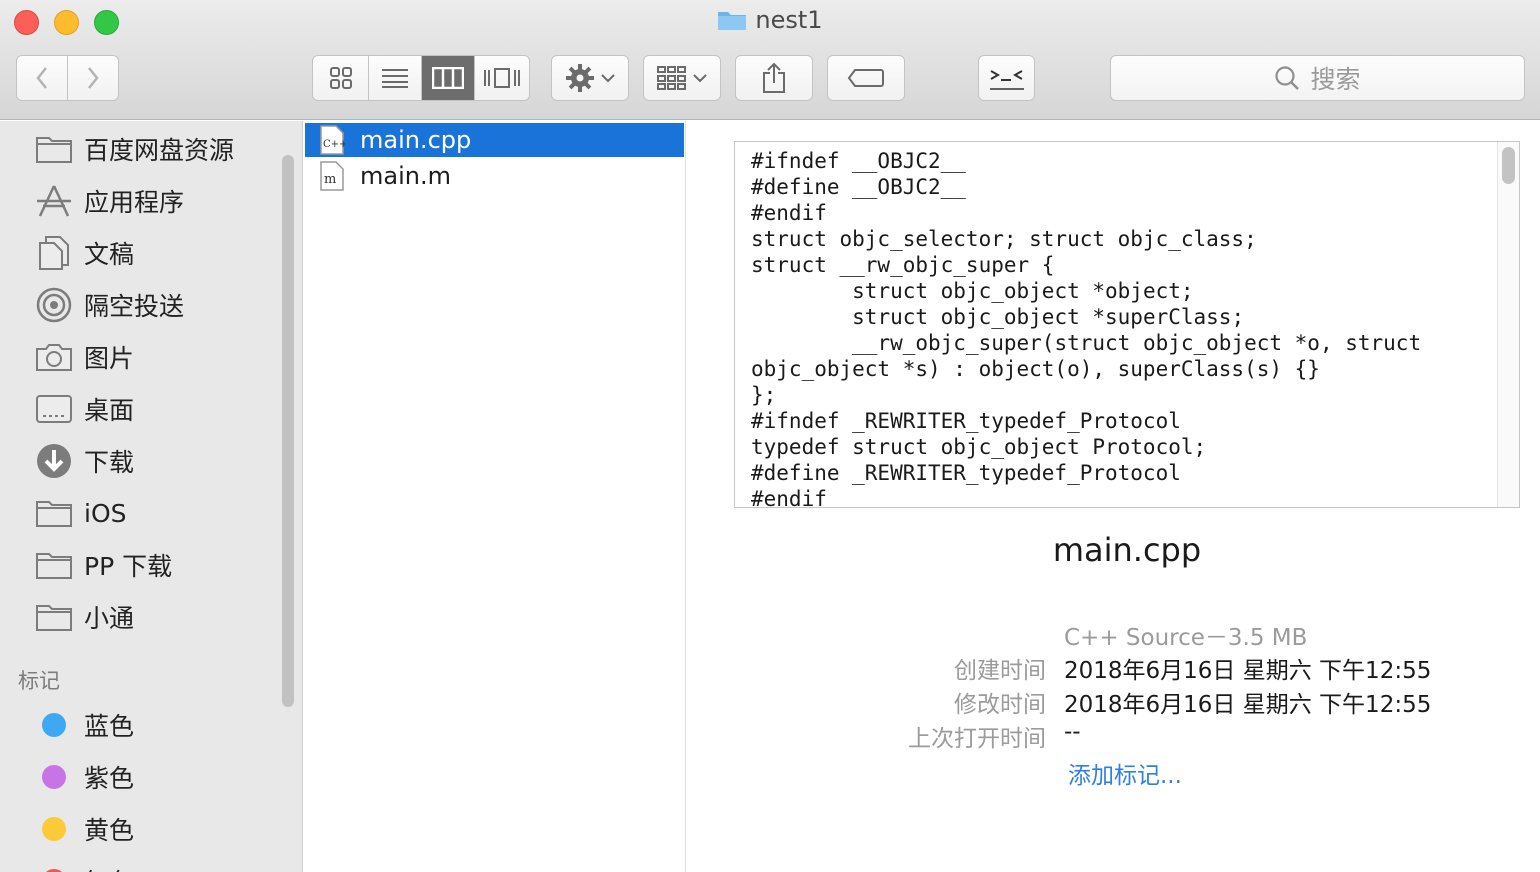  Describe the element at coordinates (54, 409) in the screenshot. I see `desktop-icon` at that location.